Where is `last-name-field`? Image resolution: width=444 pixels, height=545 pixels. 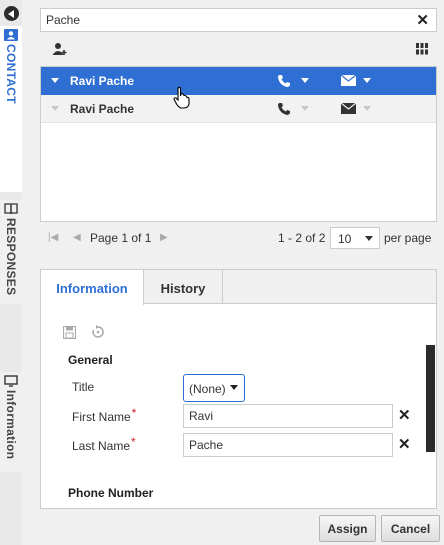
last-name-field is located at coordinates (284, 445).